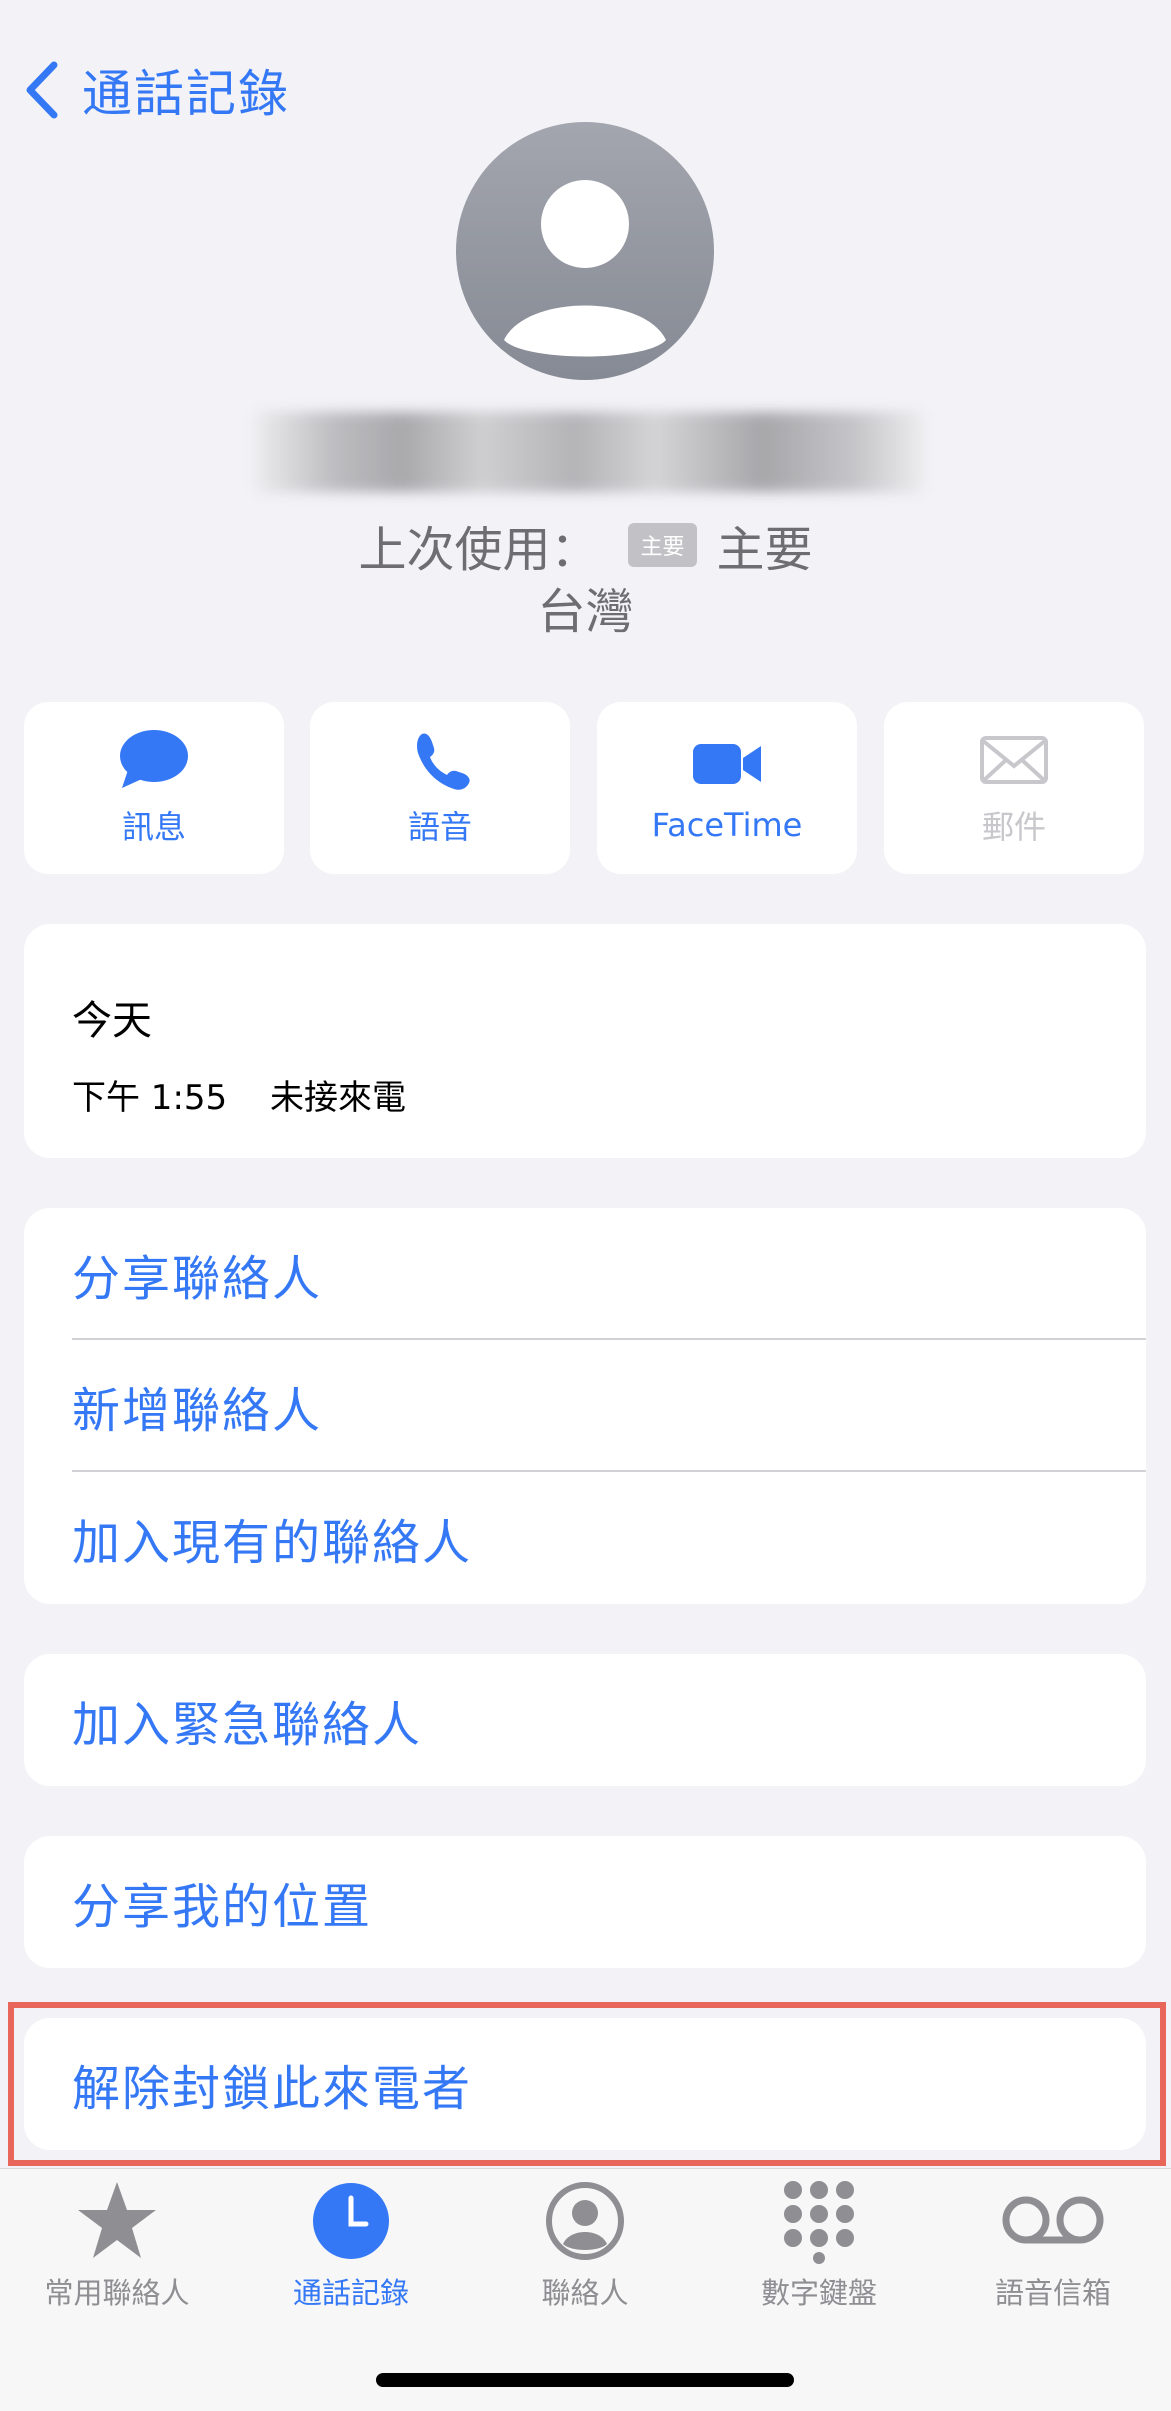 This screenshot has height=2411, width=1171. What do you see at coordinates (1013, 827) in the screenshot?
I see `mail-button-label: 郵件` at bounding box center [1013, 827].